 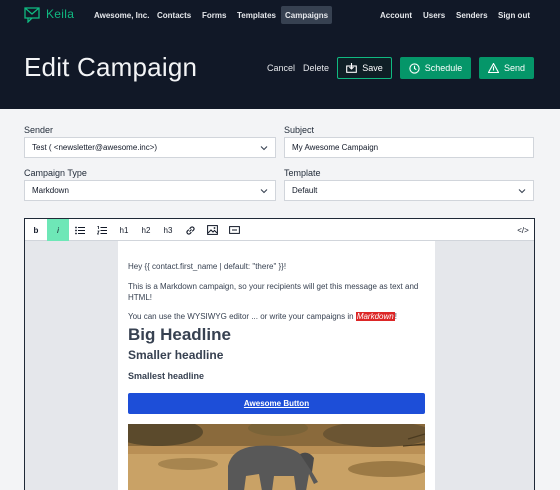 What do you see at coordinates (281, 68) in the screenshot?
I see `cancel-link: Cancel` at bounding box center [281, 68].